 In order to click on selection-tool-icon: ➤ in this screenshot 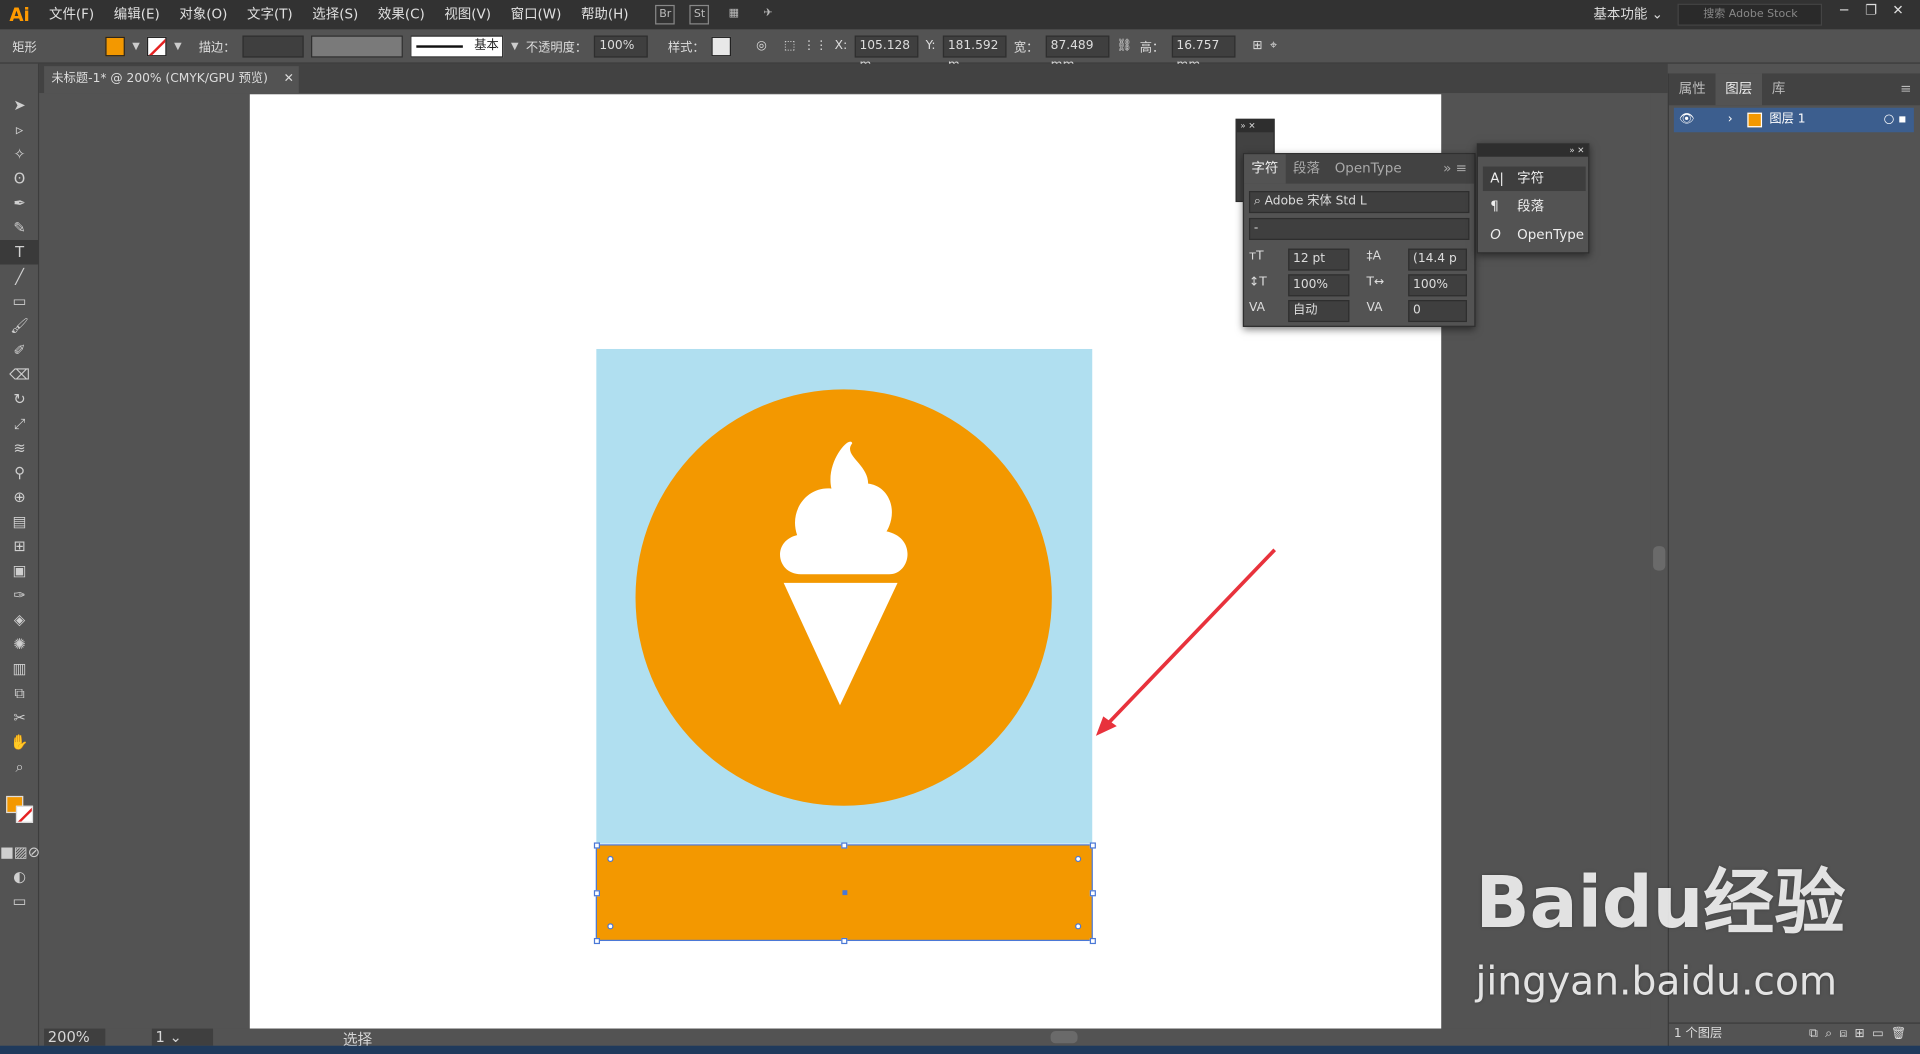, I will do `click(19, 105)`.